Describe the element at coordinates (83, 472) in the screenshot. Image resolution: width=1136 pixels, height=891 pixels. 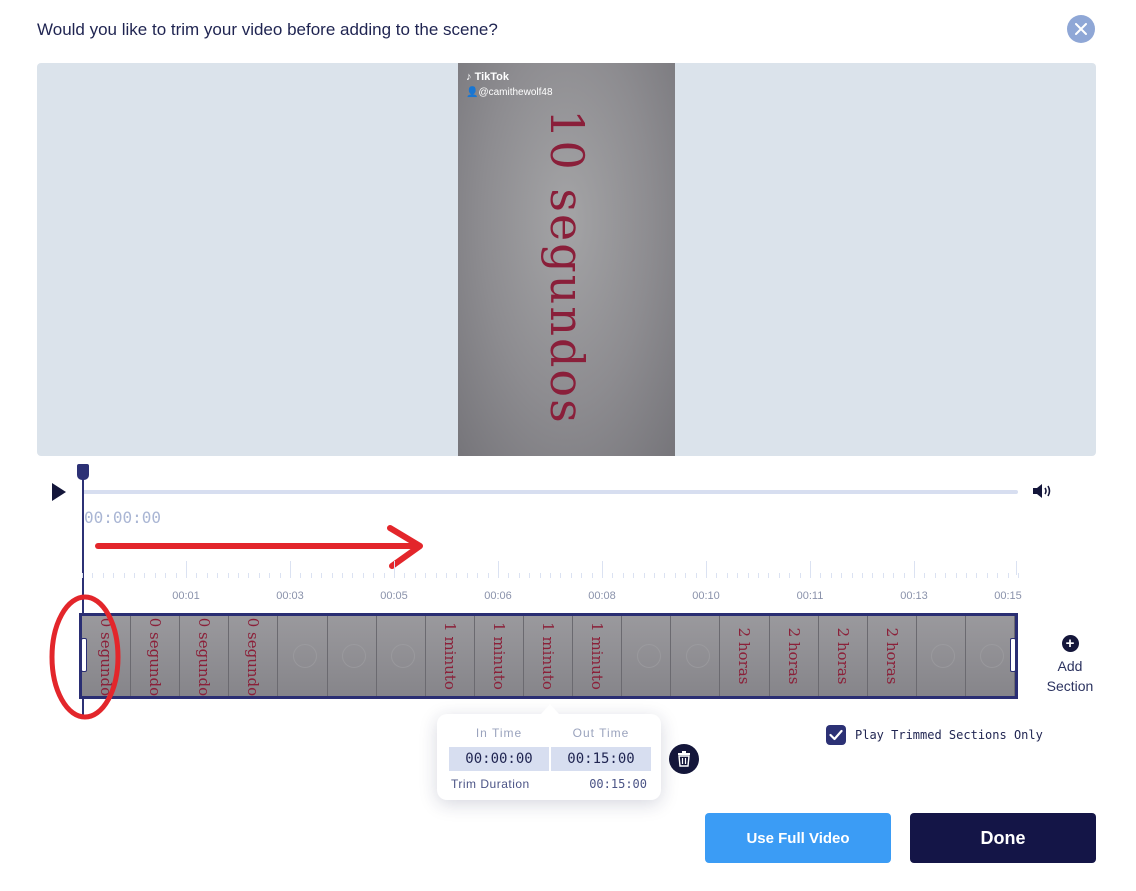
I see `playhead-knob` at that location.